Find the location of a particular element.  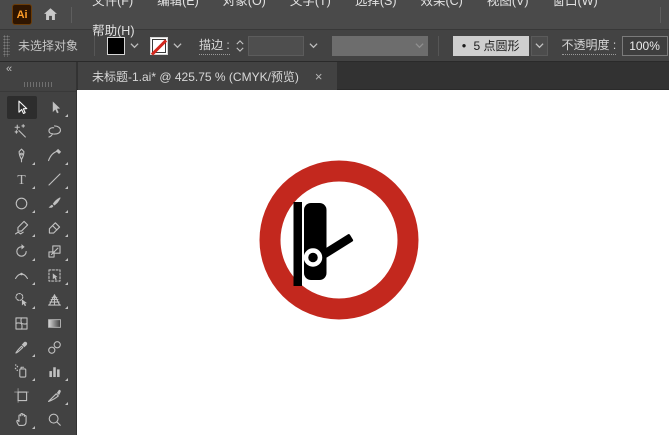

ellipse-tool is located at coordinates (22, 203).